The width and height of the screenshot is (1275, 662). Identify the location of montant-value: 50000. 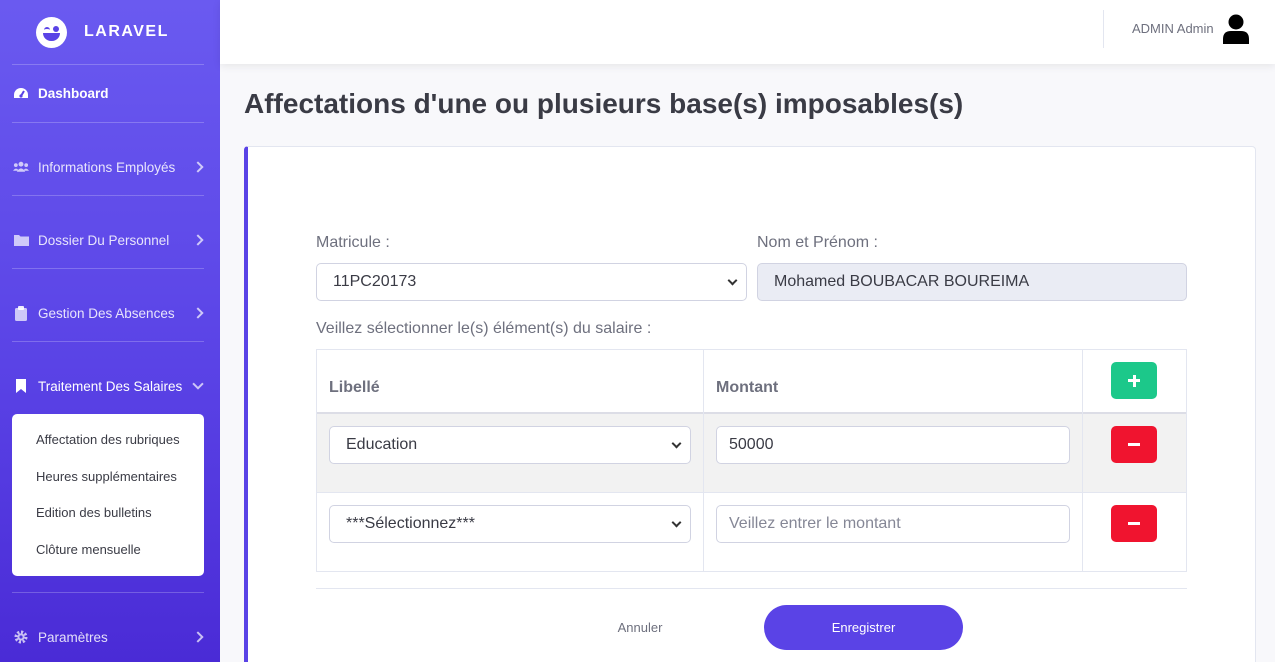
(751, 444).